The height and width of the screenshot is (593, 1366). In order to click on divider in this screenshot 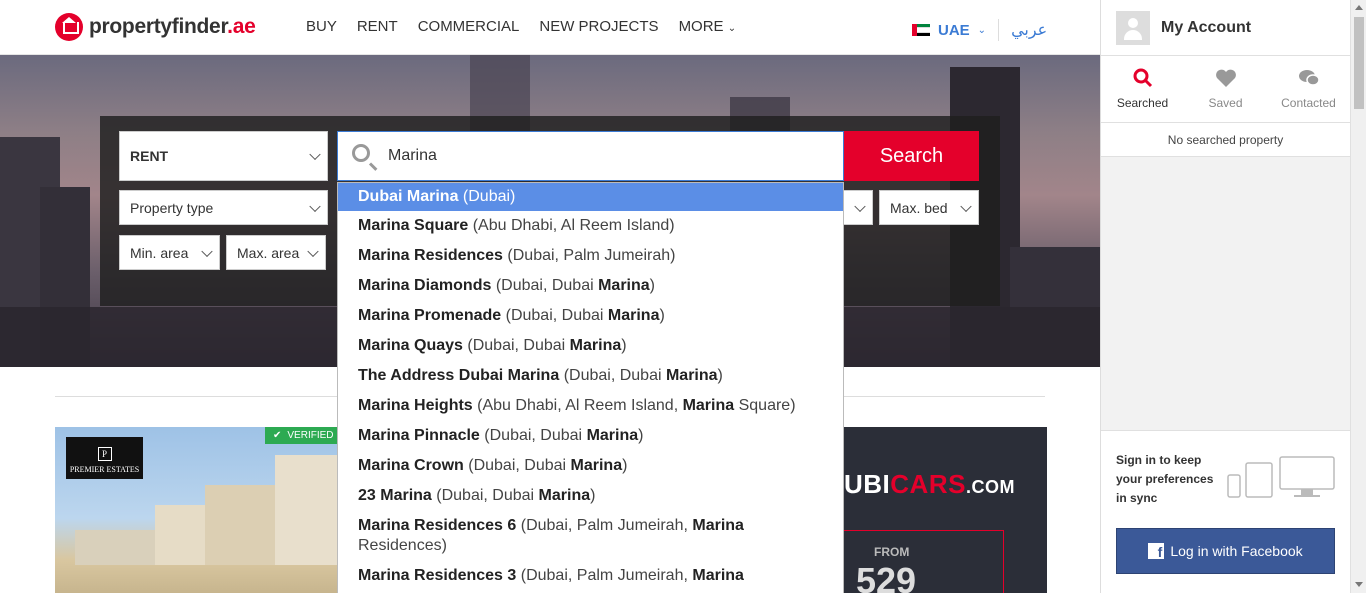, I will do `click(999, 30)`.